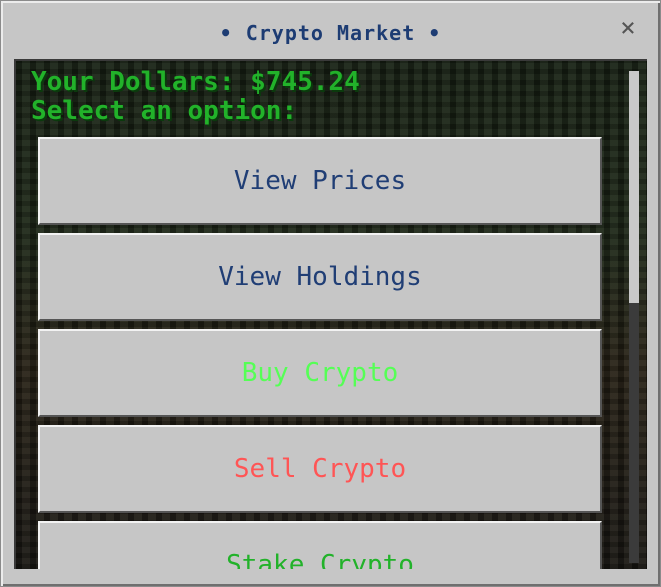 The width and height of the screenshot is (661, 587). I want to click on window-title: • Crypto Market •, so click(330, 33).